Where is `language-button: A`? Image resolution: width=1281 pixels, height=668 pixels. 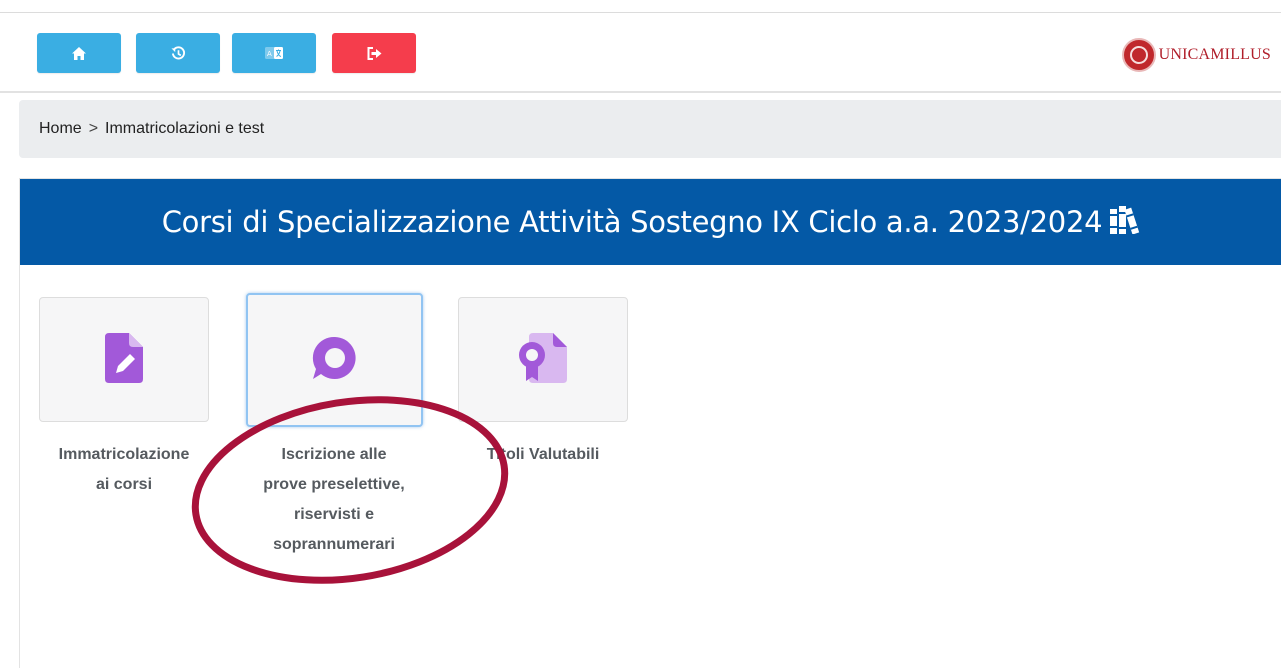 language-button: A is located at coordinates (274, 53).